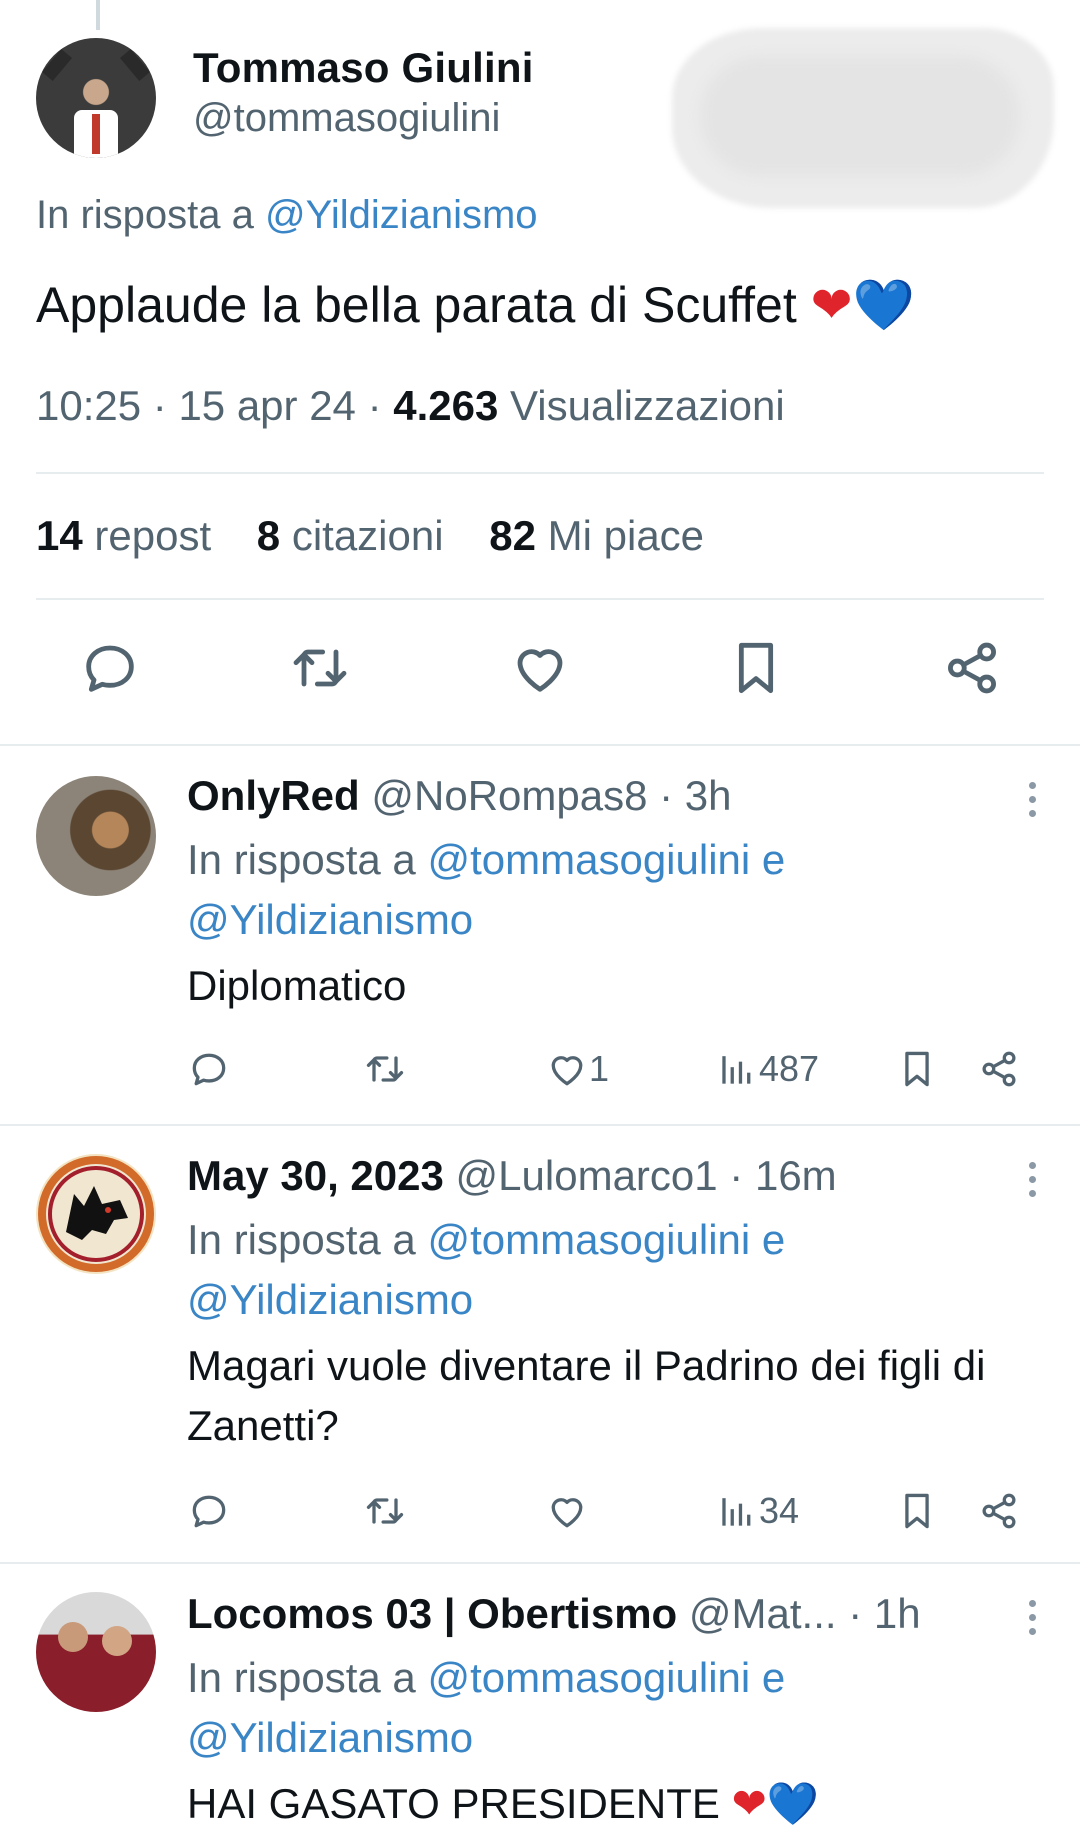 Image resolution: width=1080 pixels, height=1837 pixels. I want to click on reply-header: Locomos 03 | Obertismo @Mat... · 1h, so click(587, 1614).